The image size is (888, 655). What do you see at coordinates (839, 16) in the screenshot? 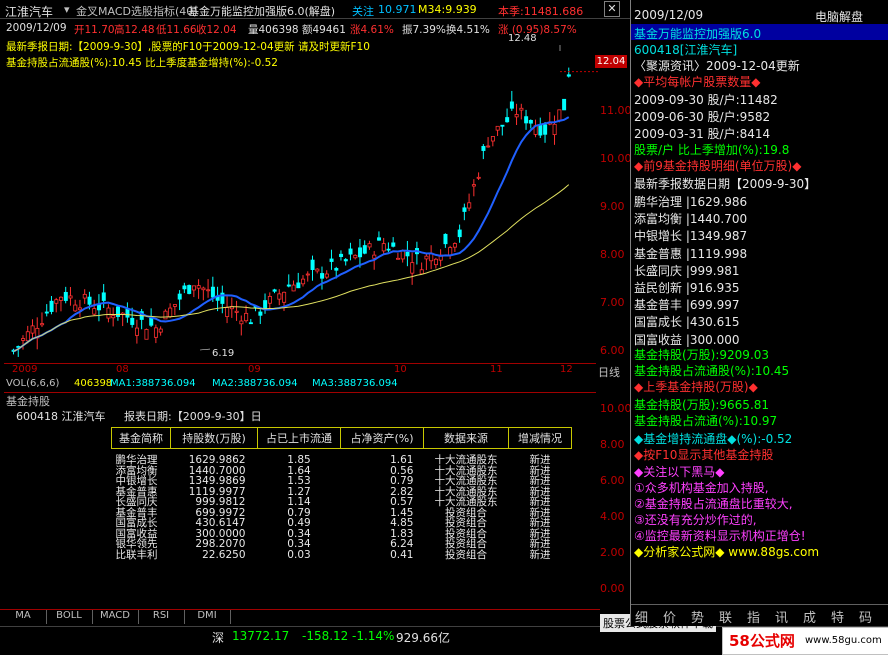
I see `panel-header-right: 电脑解盘` at bounding box center [839, 16].